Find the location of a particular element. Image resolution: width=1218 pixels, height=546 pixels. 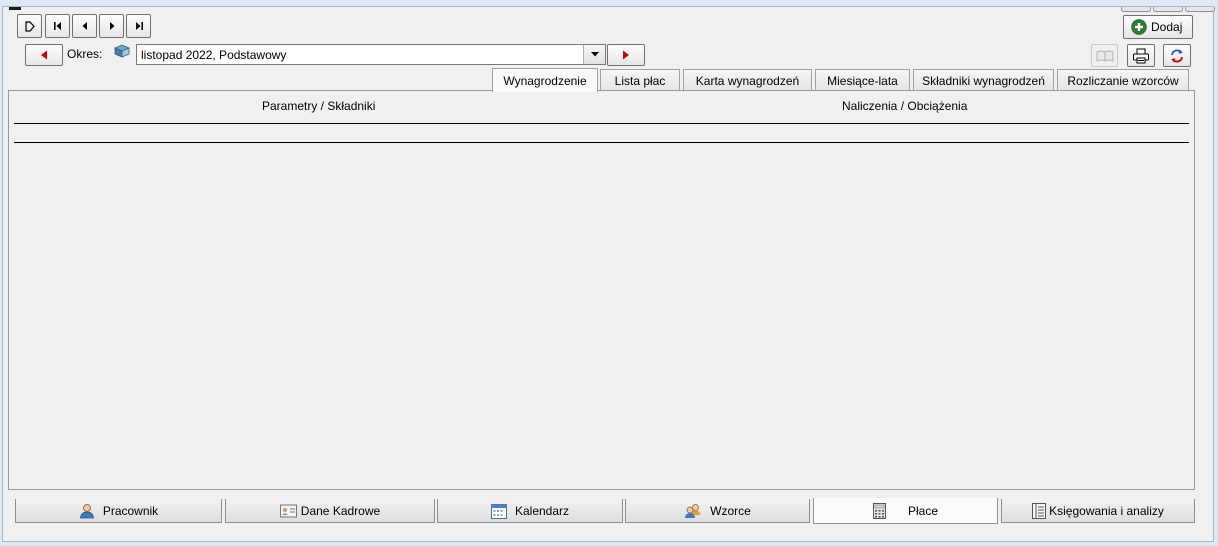

tab-lista-plac: Lista płac is located at coordinates (640, 80).